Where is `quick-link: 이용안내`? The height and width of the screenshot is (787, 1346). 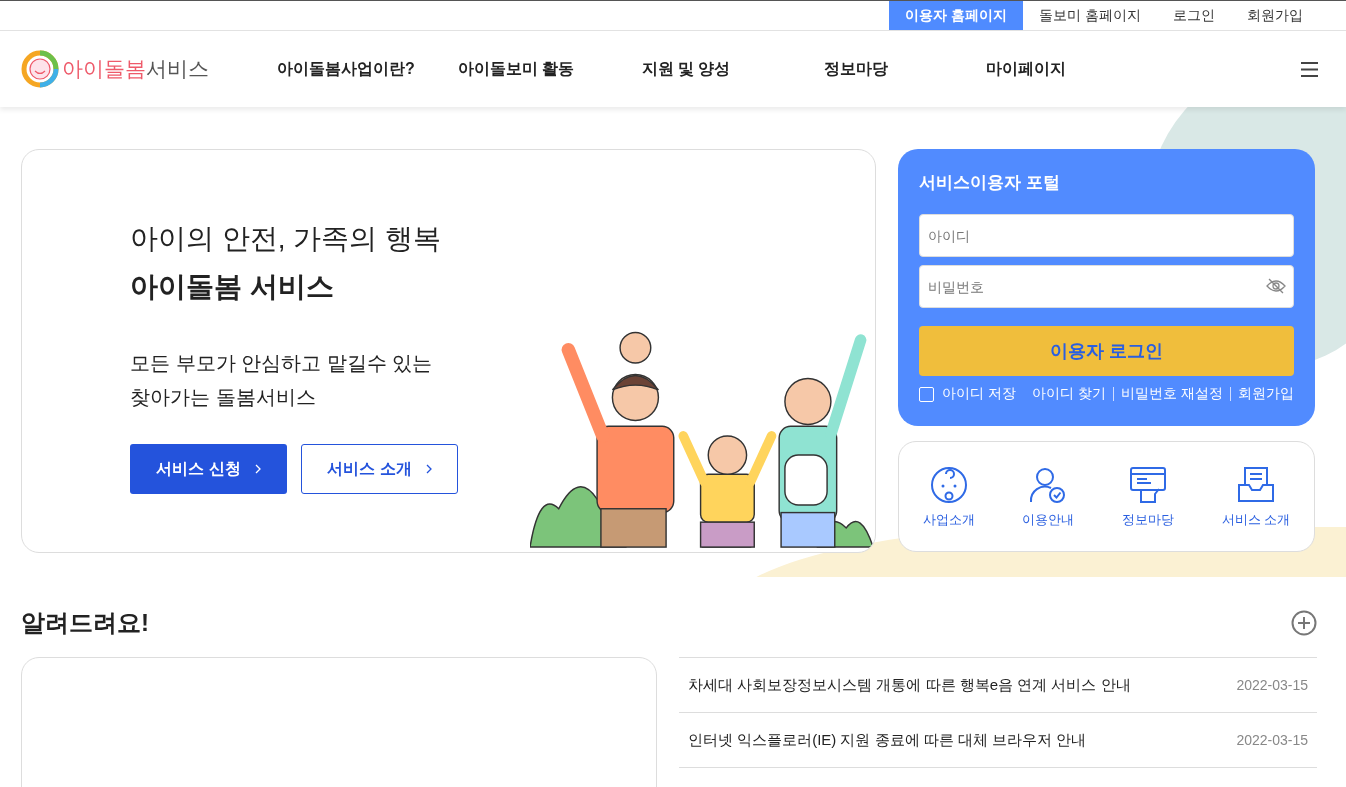
quick-link: 이용안내 is located at coordinates (1048, 496).